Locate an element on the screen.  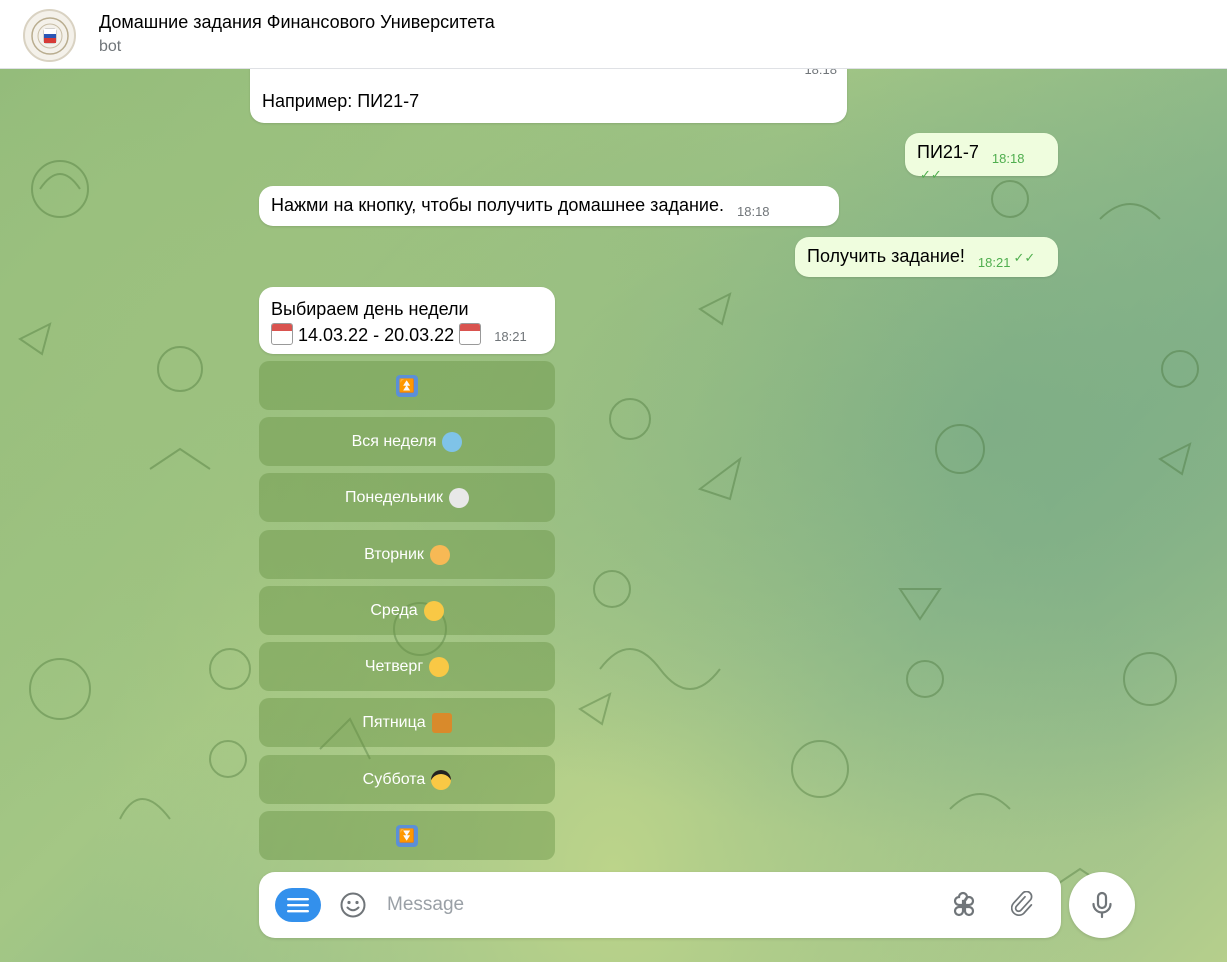
message-text: ПИ21-7 is located at coordinates (948, 152).